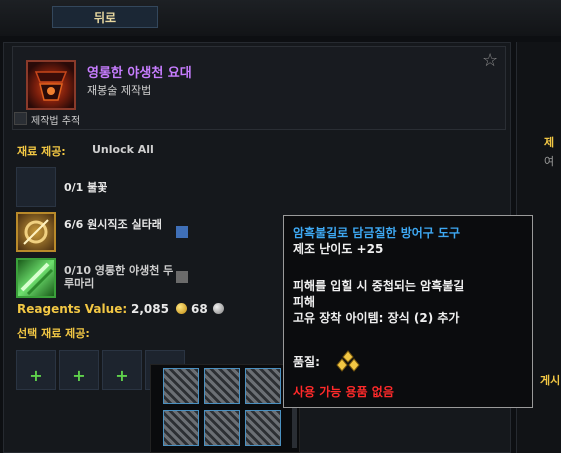  I want to click on recipe-name: 영롱한 야생천 요대, so click(139, 73).